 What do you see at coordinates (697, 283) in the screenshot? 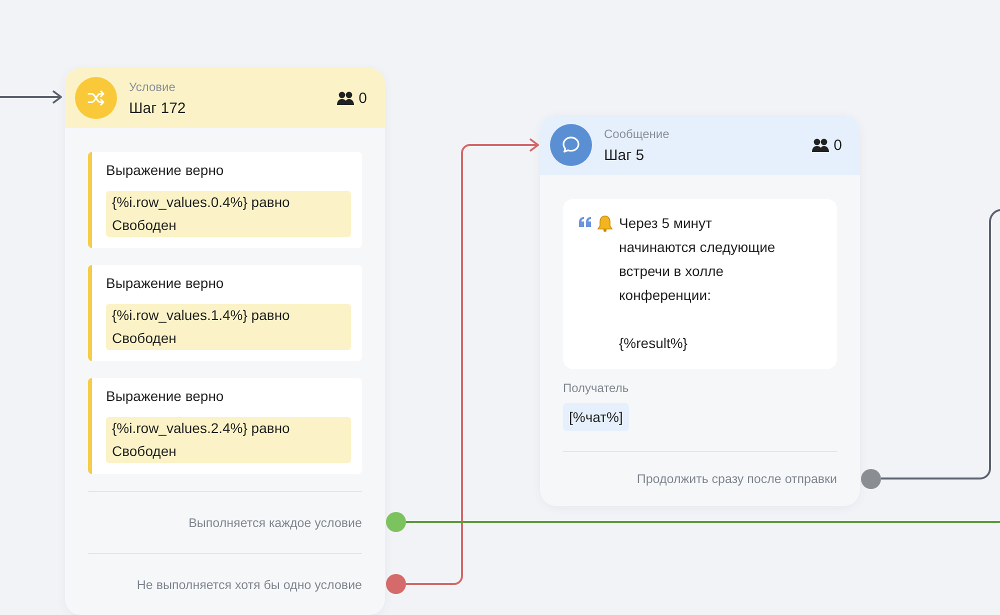
I see `message-text: Через 5 минут начинаются следующие встречи в холле конференции: {%result%}` at bounding box center [697, 283].